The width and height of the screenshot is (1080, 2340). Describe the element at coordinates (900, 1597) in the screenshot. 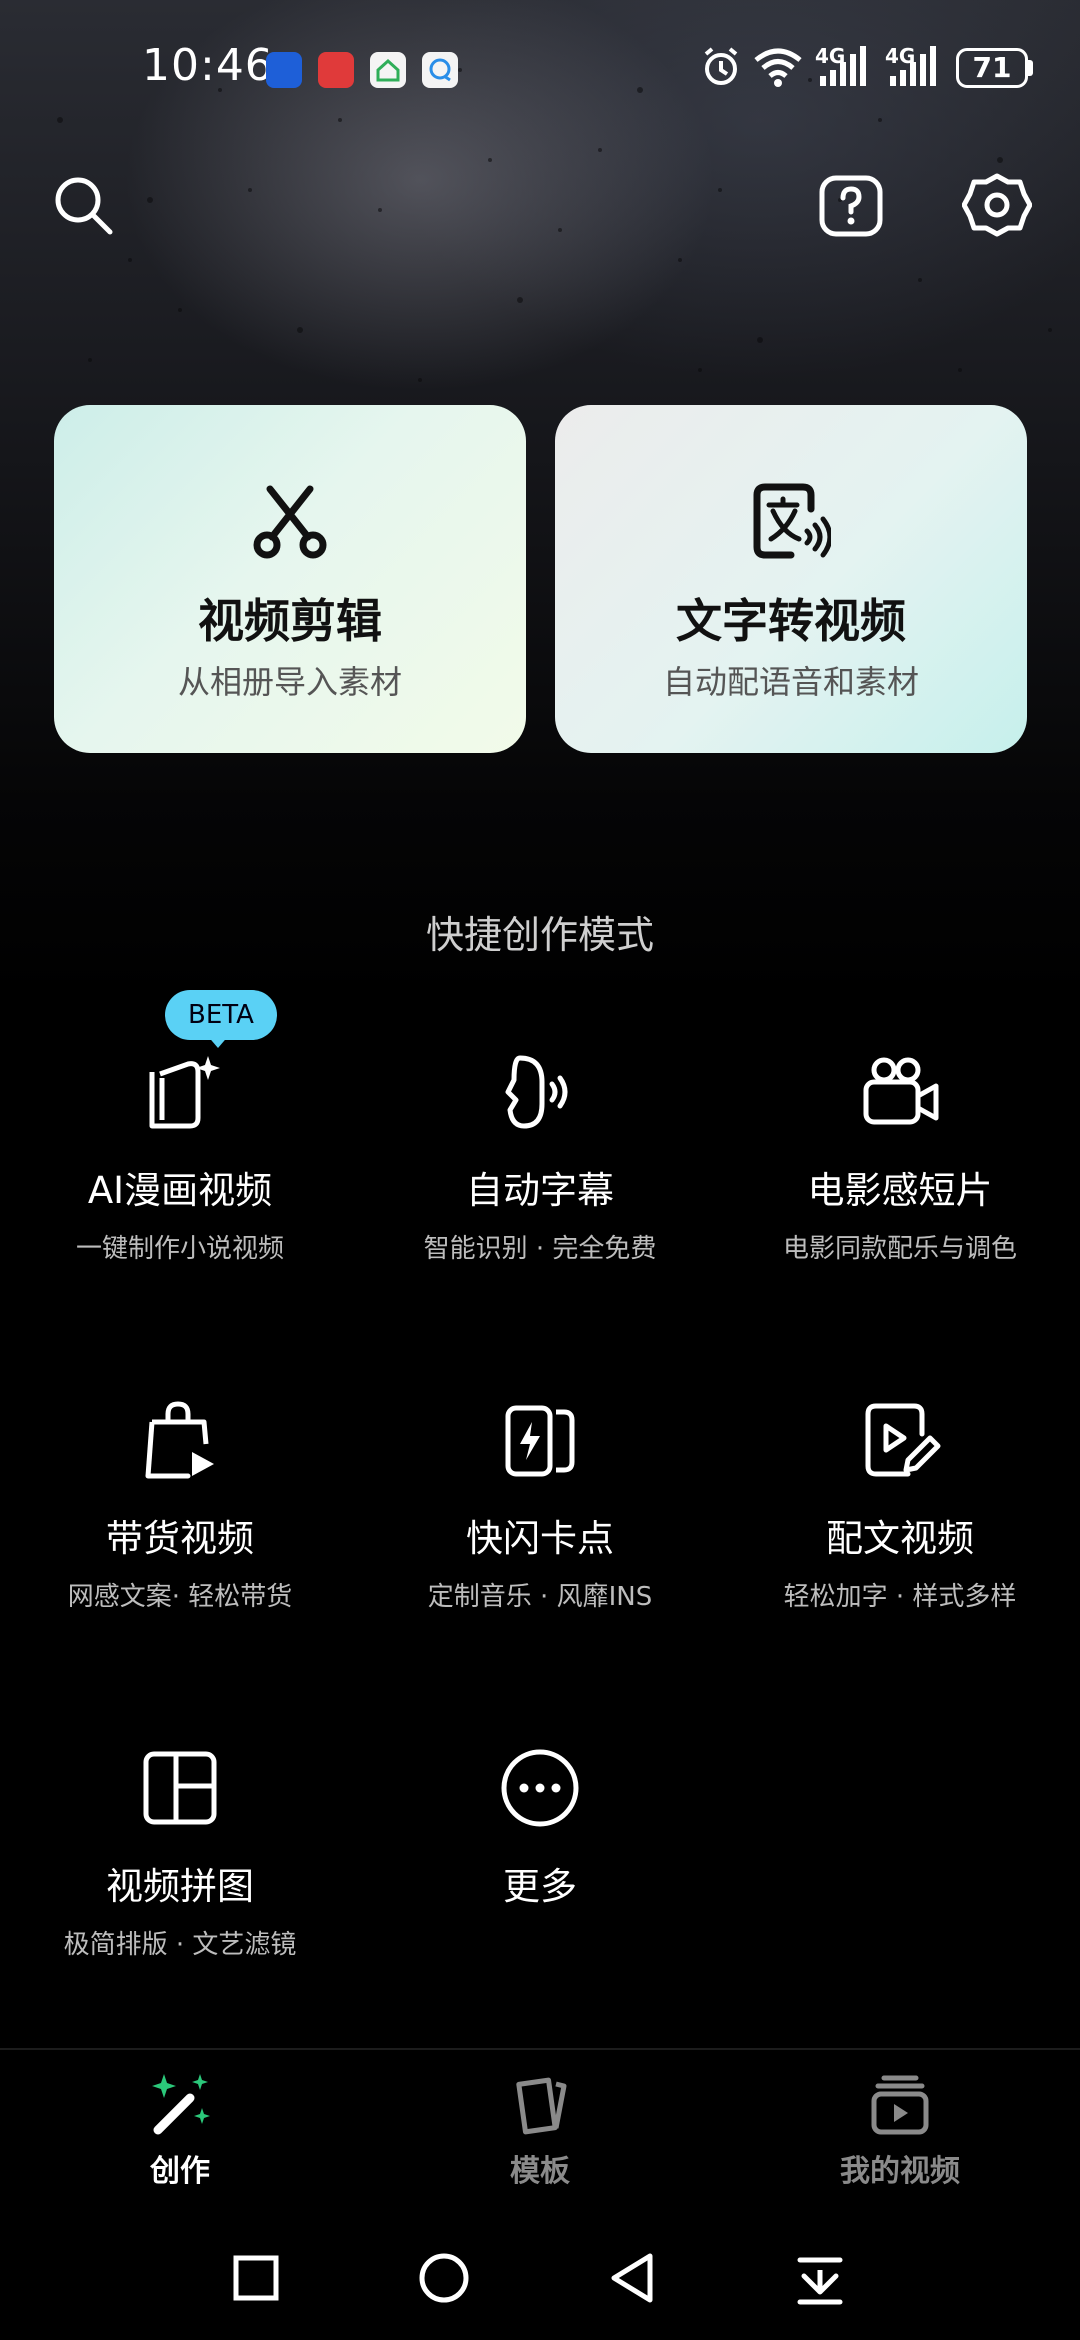

I see `mode-subtitle: 轻松加字 · 样式多样` at that location.